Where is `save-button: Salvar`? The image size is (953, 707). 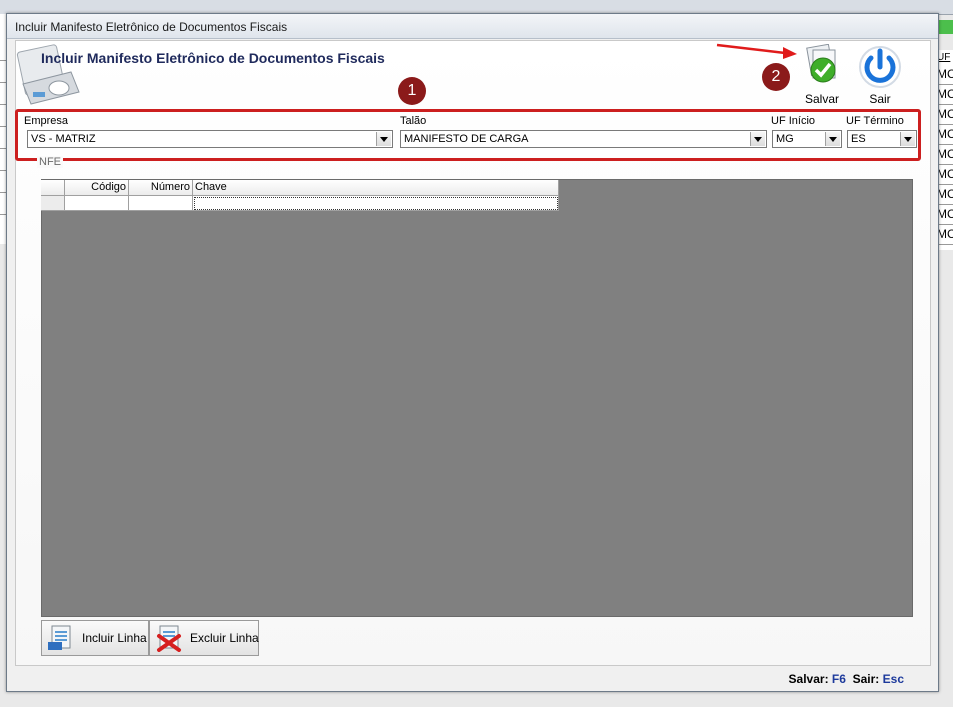
save-button: Salvar is located at coordinates (822, 76).